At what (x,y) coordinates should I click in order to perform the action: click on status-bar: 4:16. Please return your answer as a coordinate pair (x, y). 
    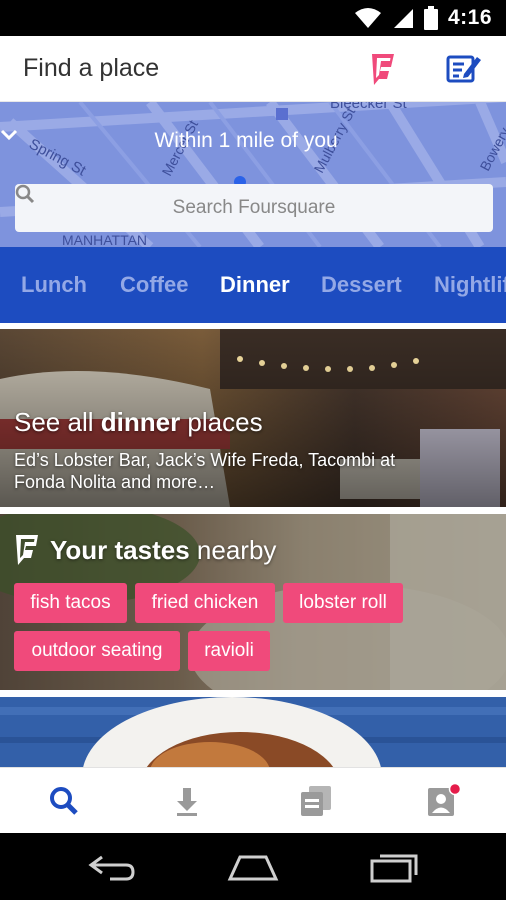
    Looking at the image, I should click on (253, 18).